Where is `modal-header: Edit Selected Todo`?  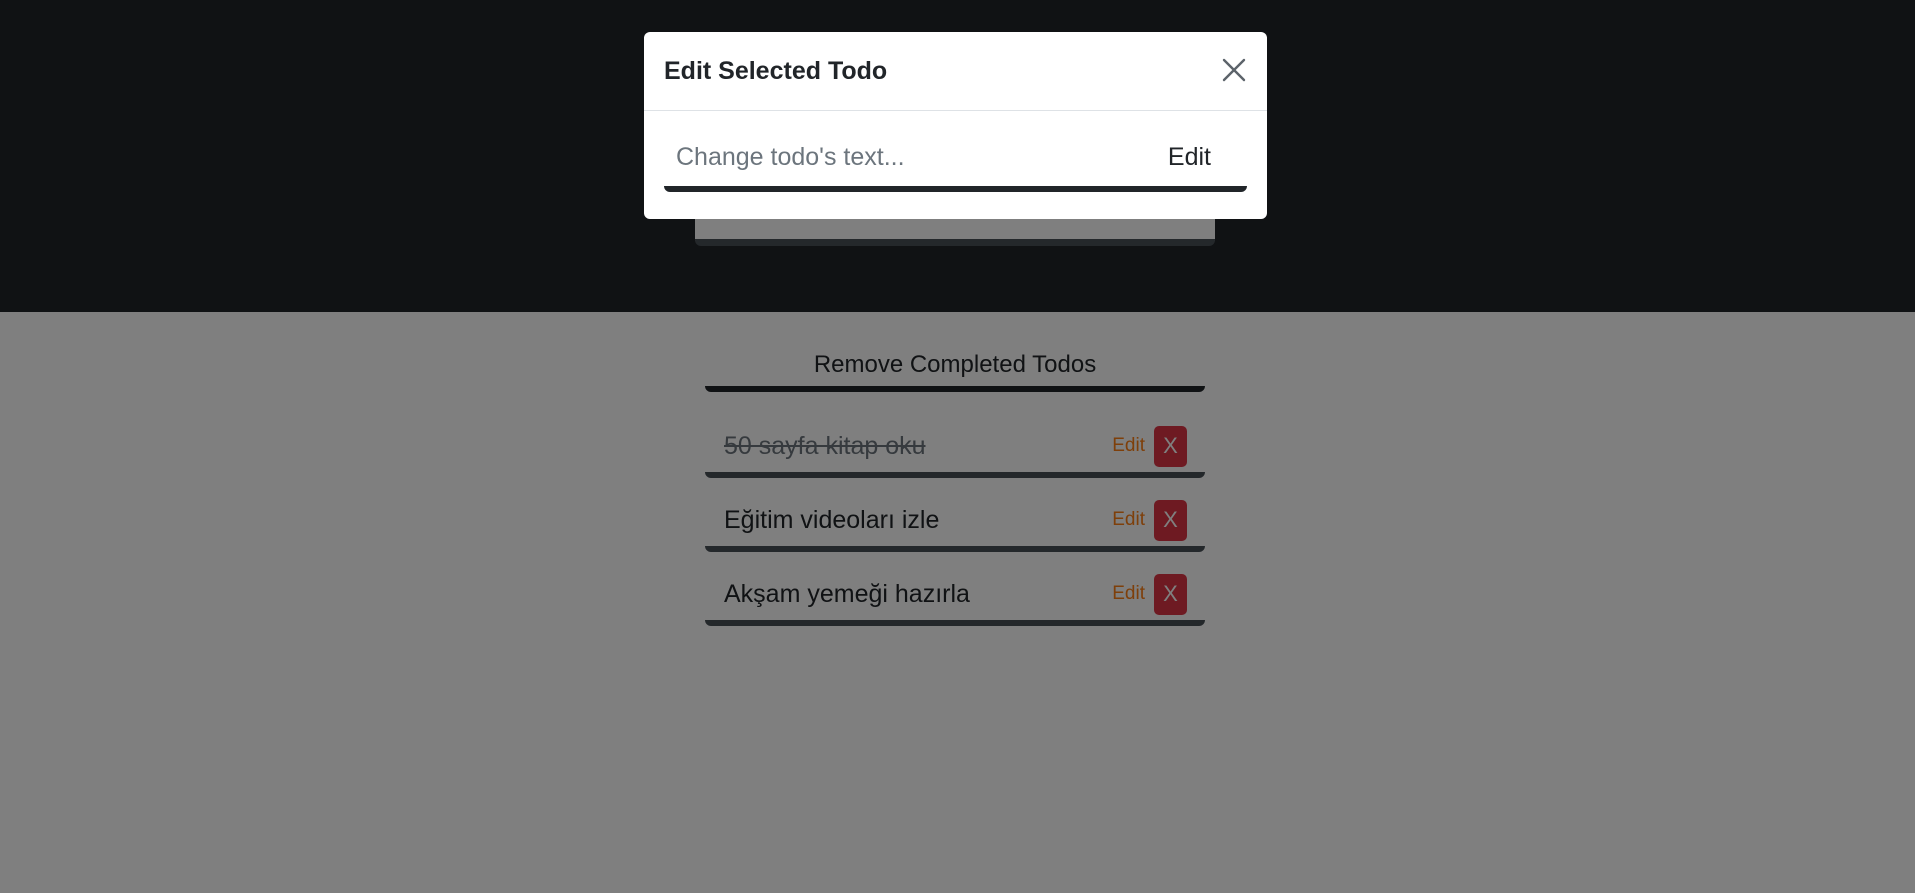
modal-header: Edit Selected Todo is located at coordinates (955, 71).